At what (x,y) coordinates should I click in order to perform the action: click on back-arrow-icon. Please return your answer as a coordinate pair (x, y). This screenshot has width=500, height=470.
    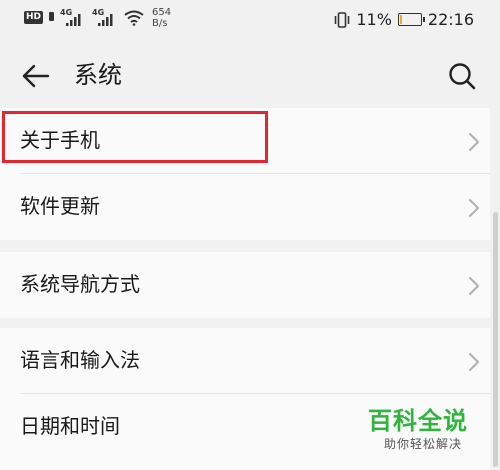
    Looking at the image, I should click on (36, 76).